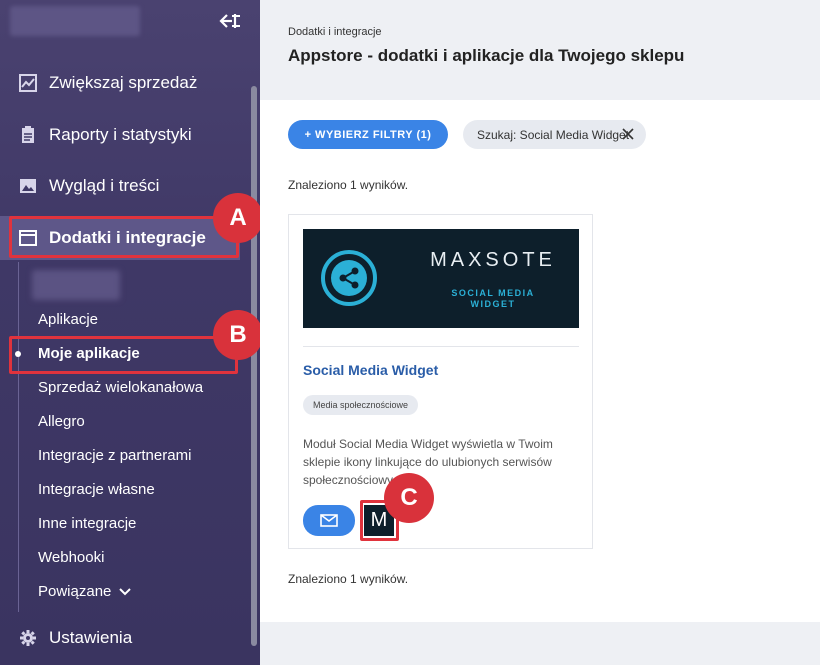 The width and height of the screenshot is (820, 665). Describe the element at coordinates (254, 366) in the screenshot. I see `sidebar-scrollbar` at that location.